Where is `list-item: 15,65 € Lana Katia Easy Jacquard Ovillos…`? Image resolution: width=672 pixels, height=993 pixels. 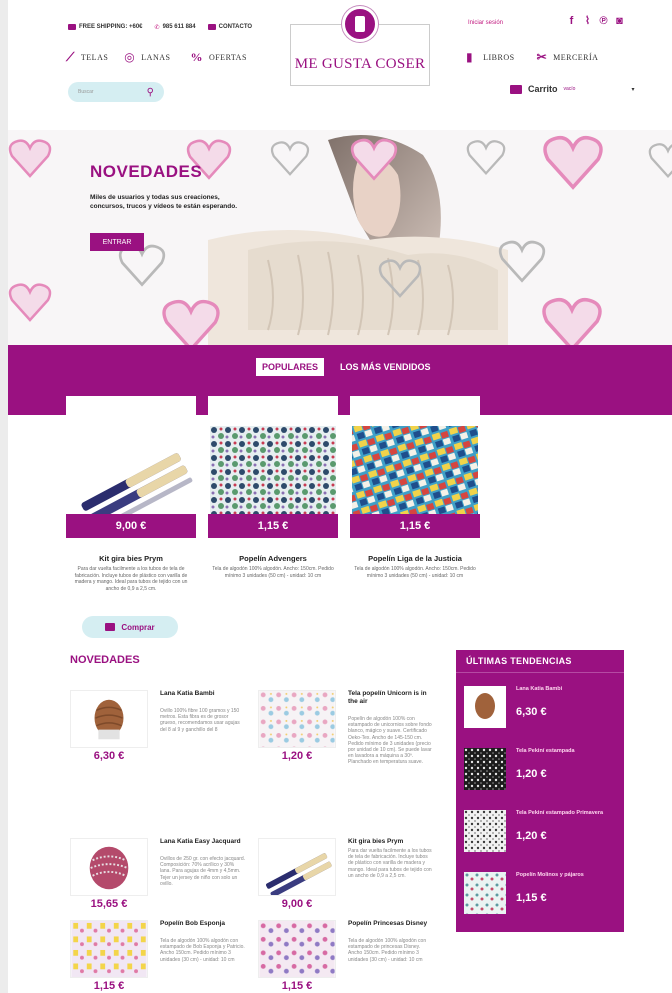 list-item: 15,65 € Lana Katia Easy Jacquard Ovillos… is located at coordinates (160, 880).